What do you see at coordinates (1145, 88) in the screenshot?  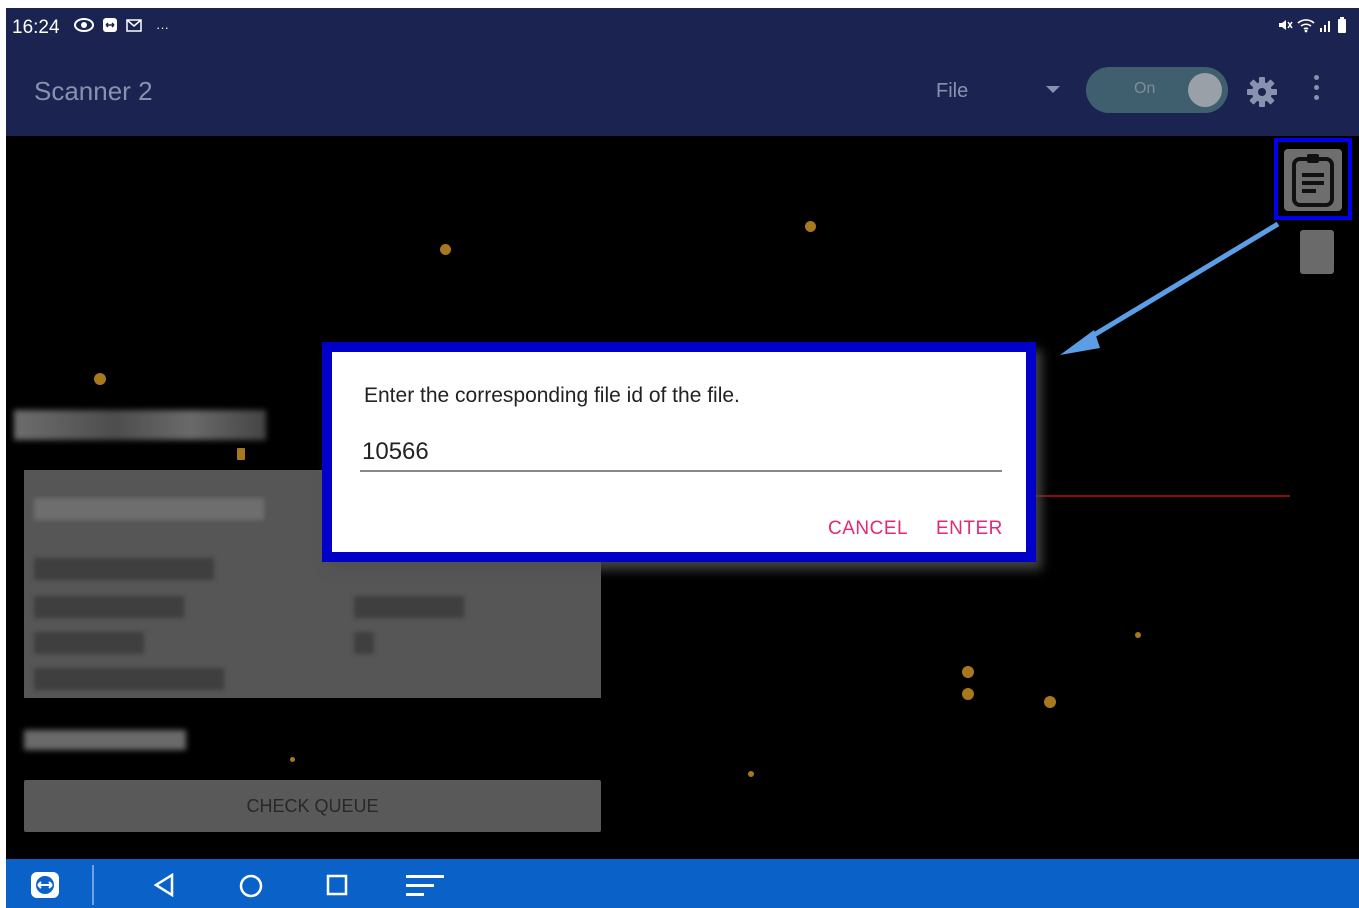 I see `toggle-label: On` at bounding box center [1145, 88].